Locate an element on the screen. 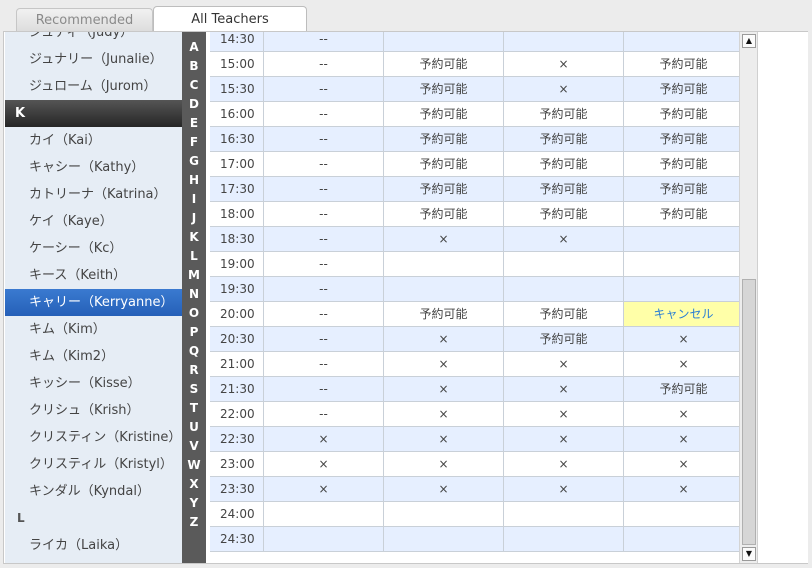 The image size is (812, 568). alpha-index-b: B is located at coordinates (194, 67).